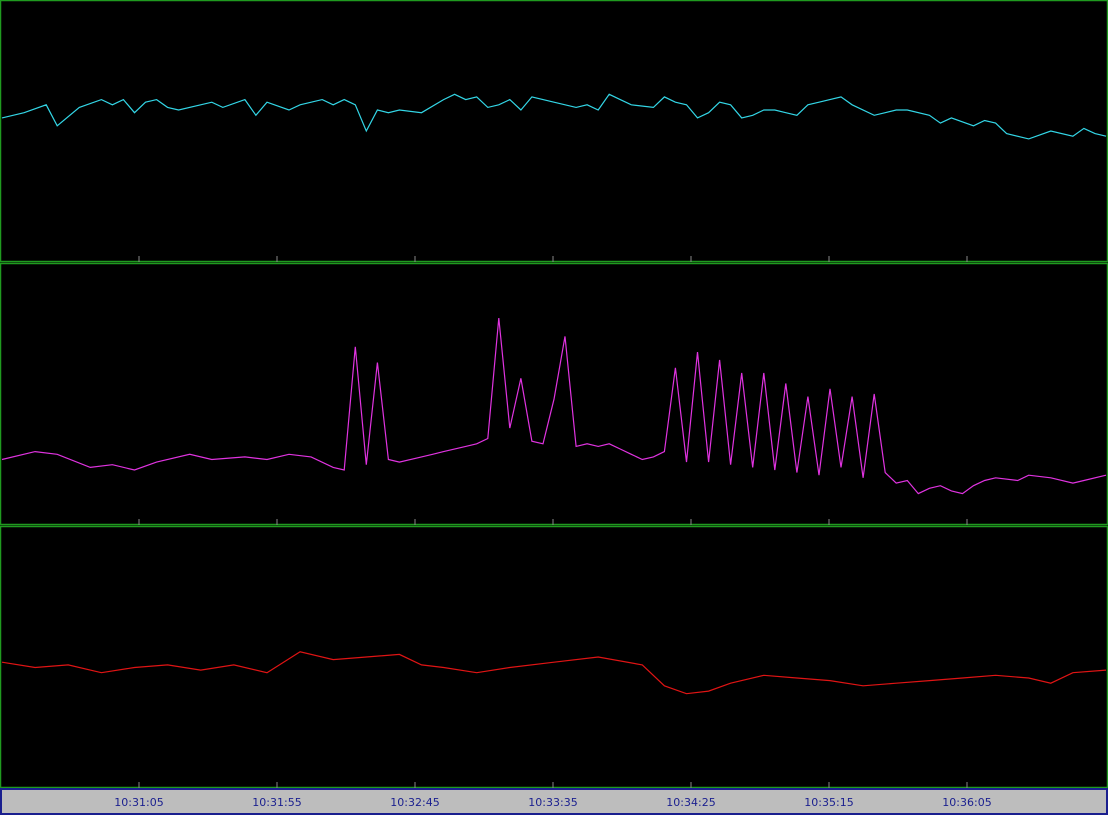 The height and width of the screenshot is (815, 1108). I want to click on channel-1-trace, so click(554, 116).